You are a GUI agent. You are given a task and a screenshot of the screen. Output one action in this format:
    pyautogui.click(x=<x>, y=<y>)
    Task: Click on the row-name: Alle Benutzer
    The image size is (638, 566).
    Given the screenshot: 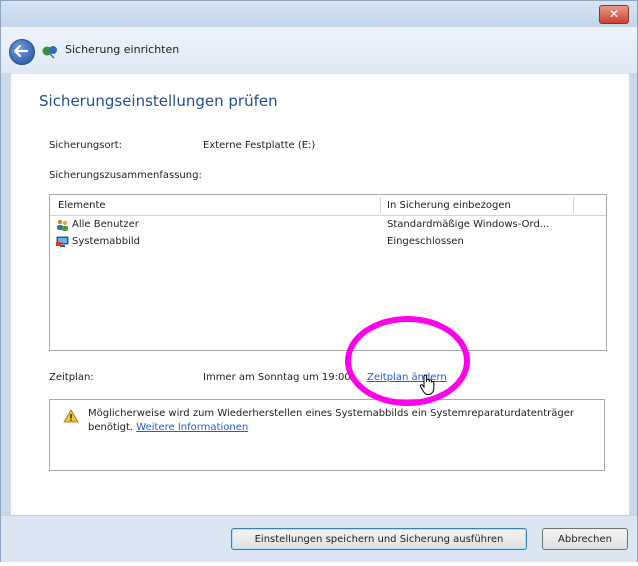 What is the action you would take?
    pyautogui.click(x=105, y=224)
    